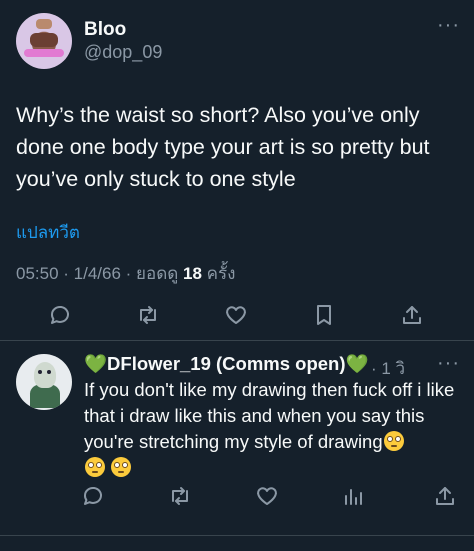 Image resolution: width=474 pixels, height=551 pixels. Describe the element at coordinates (192, 273) in the screenshot. I see `view-count: 18` at that location.